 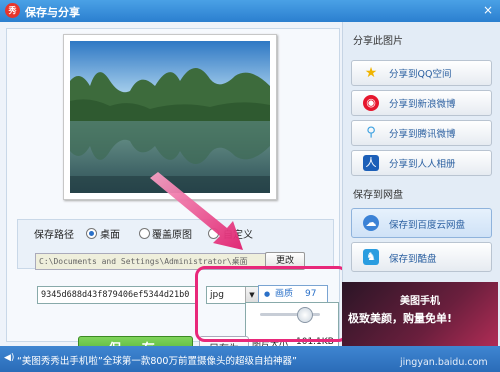 What do you see at coordinates (427, 225) in the screenshot?
I see `save-baidu-label: 保存到百度云网盘` at bounding box center [427, 225].